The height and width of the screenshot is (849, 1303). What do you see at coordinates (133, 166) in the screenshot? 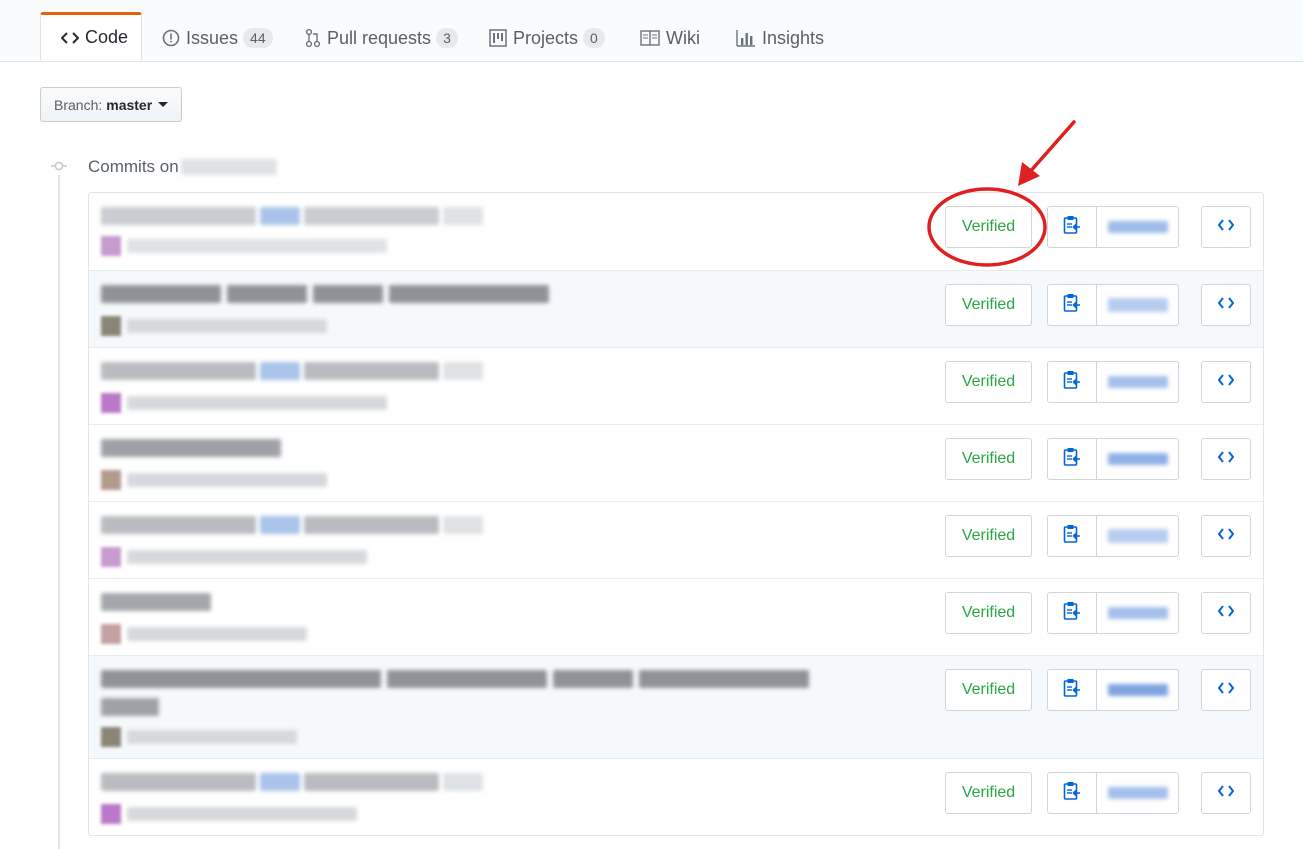
I see `commits-heading-label: Commits on` at bounding box center [133, 166].